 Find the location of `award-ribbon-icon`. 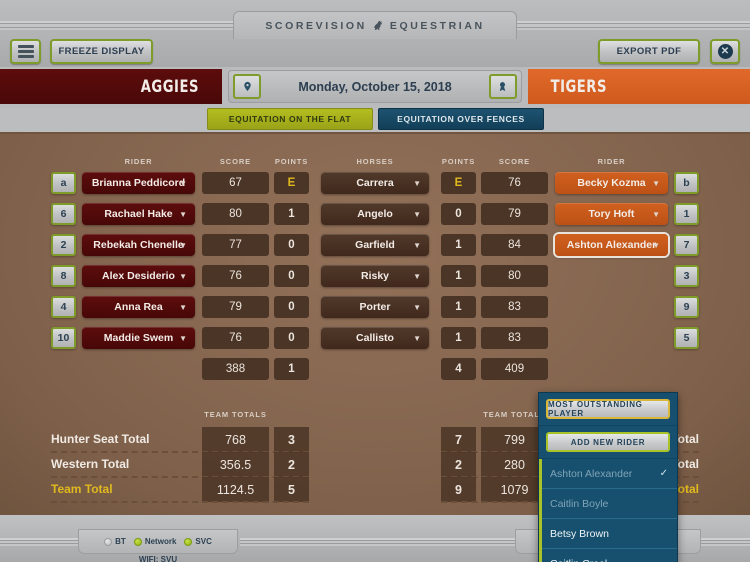

award-ribbon-icon is located at coordinates (502, 86).